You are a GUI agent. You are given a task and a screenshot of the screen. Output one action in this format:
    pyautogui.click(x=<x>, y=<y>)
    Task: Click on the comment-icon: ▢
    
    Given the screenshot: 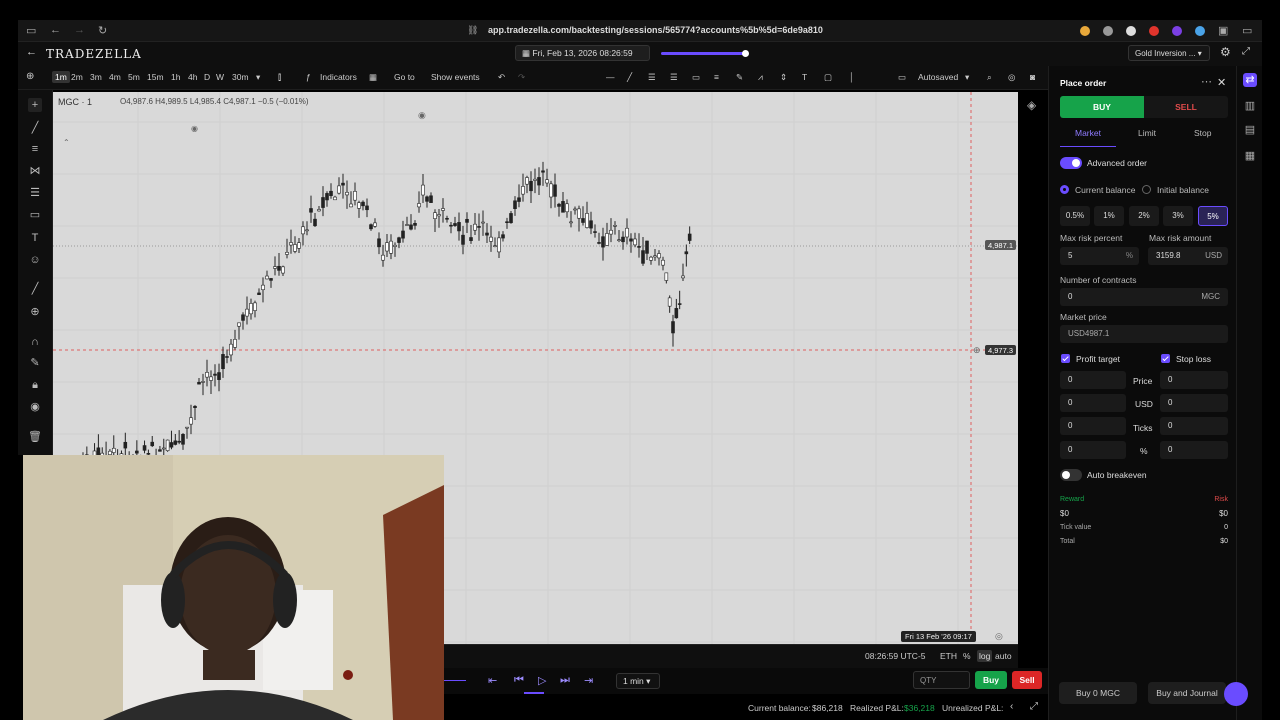 What is the action you would take?
    pyautogui.click(x=828, y=77)
    